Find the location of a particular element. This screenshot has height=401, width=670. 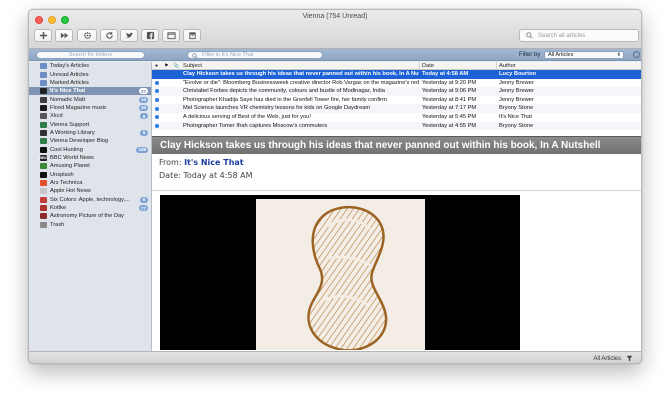

sidebar-folder-item: Apple Hot News is located at coordinates (90, 191).